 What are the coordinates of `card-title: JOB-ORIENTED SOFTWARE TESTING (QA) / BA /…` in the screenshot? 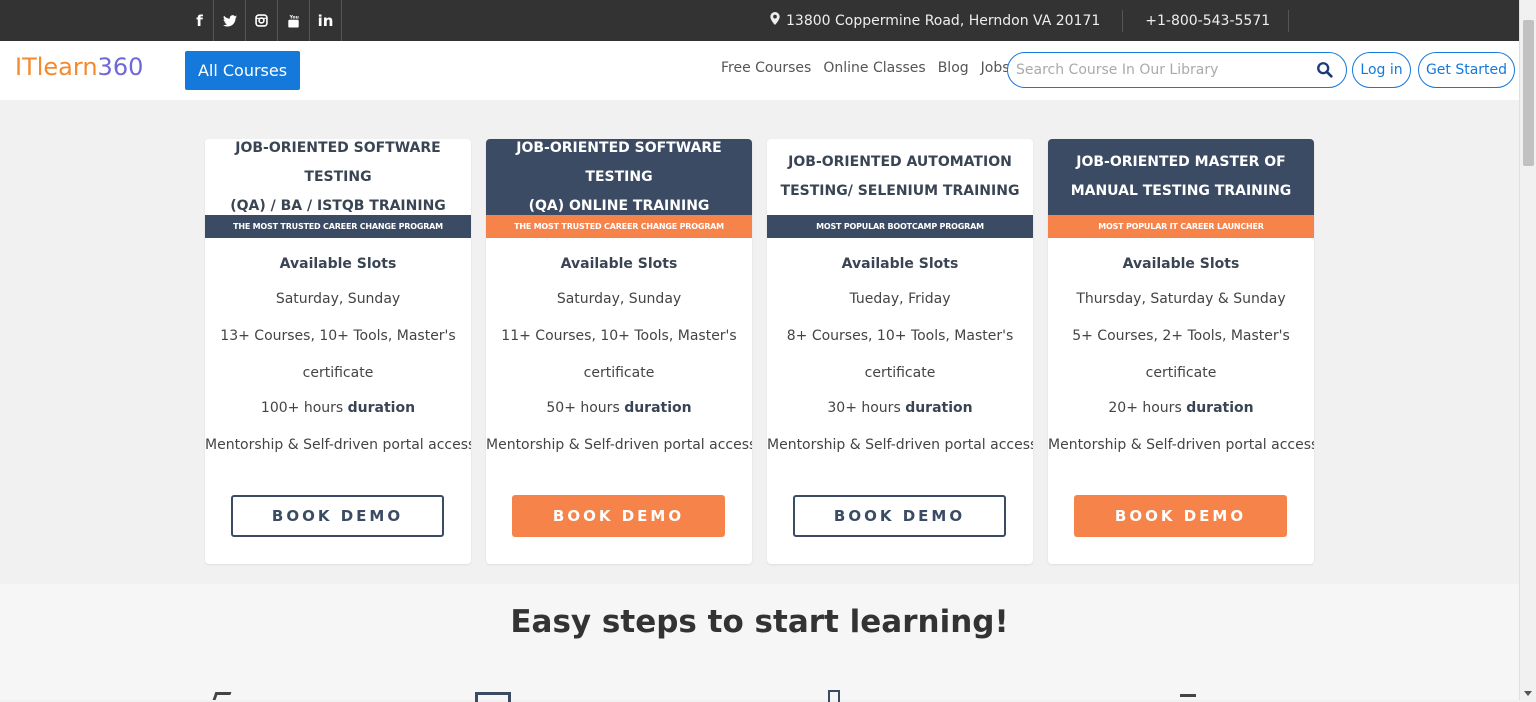 It's located at (338, 176).